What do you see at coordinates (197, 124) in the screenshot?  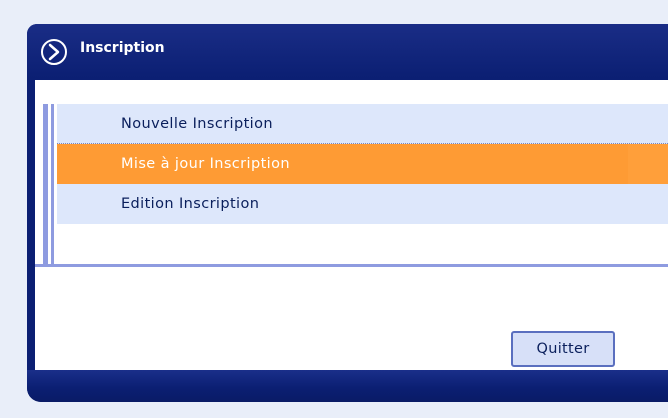 I see `menu-item-label: Nouvelle Inscription` at bounding box center [197, 124].